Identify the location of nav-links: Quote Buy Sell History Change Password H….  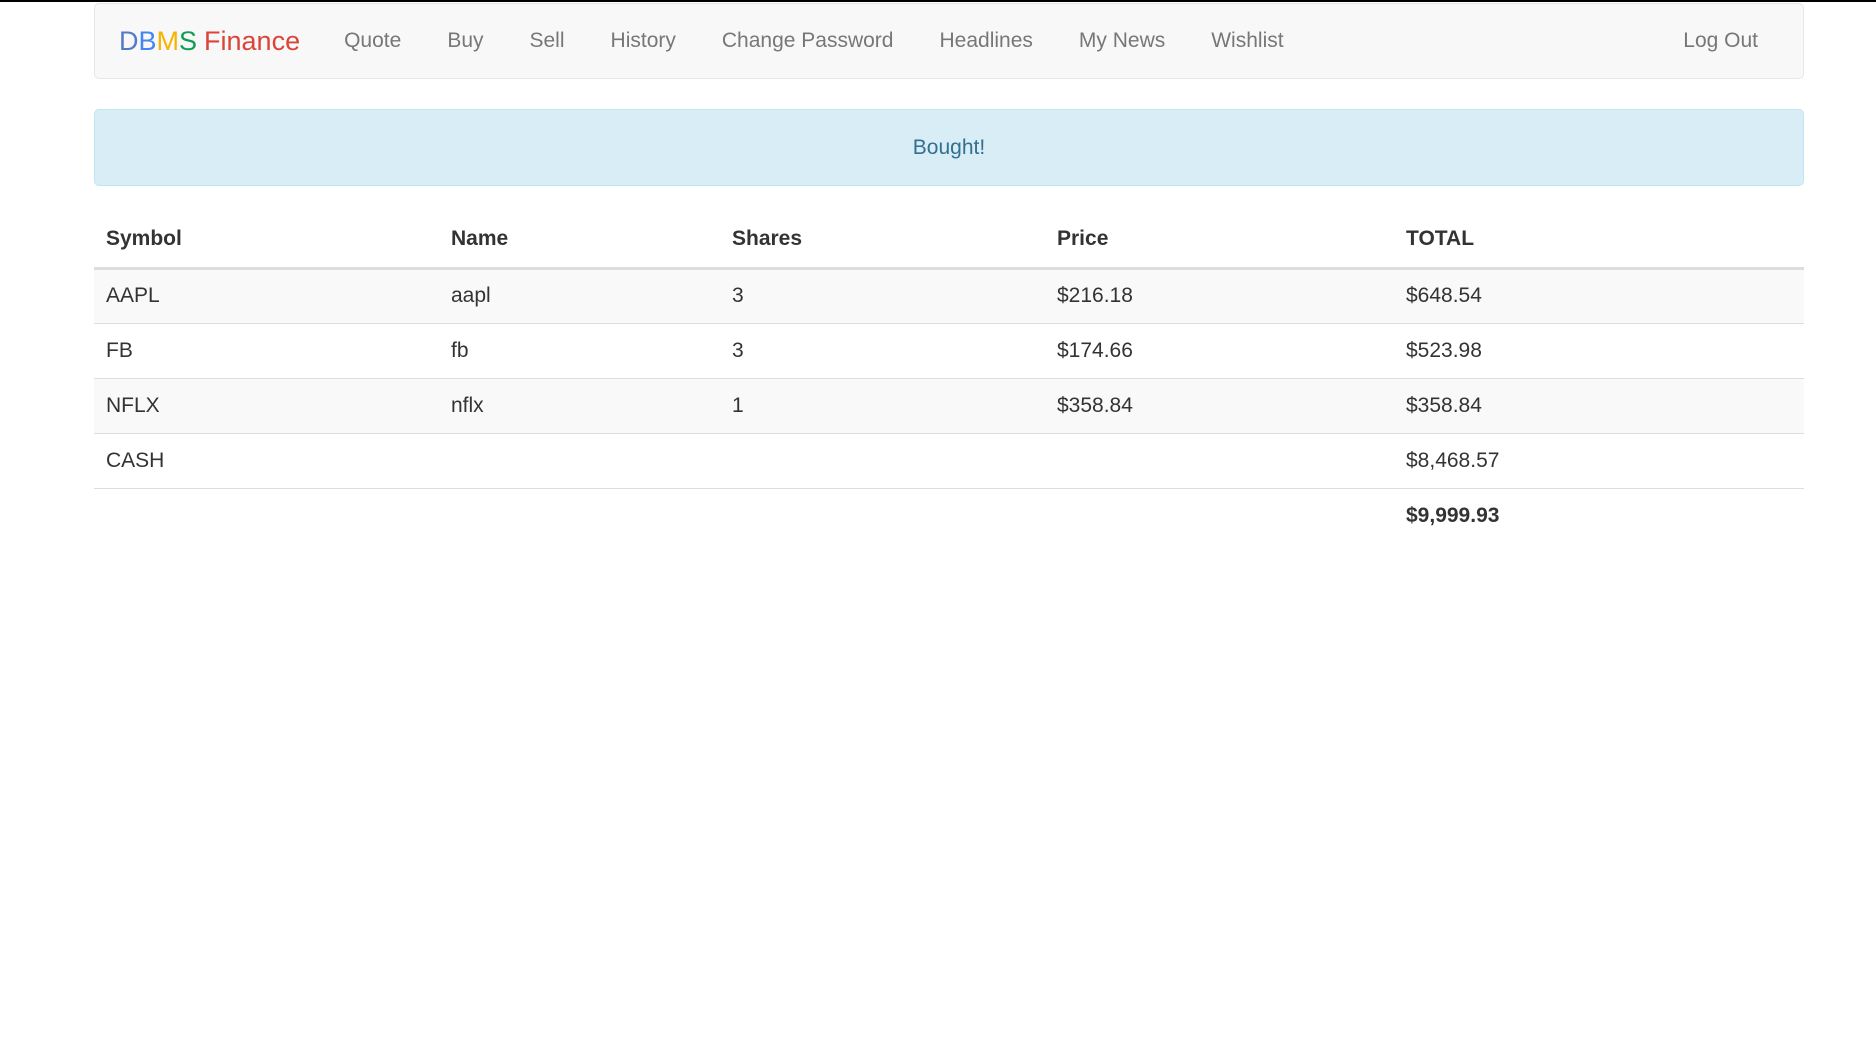
(813, 41).